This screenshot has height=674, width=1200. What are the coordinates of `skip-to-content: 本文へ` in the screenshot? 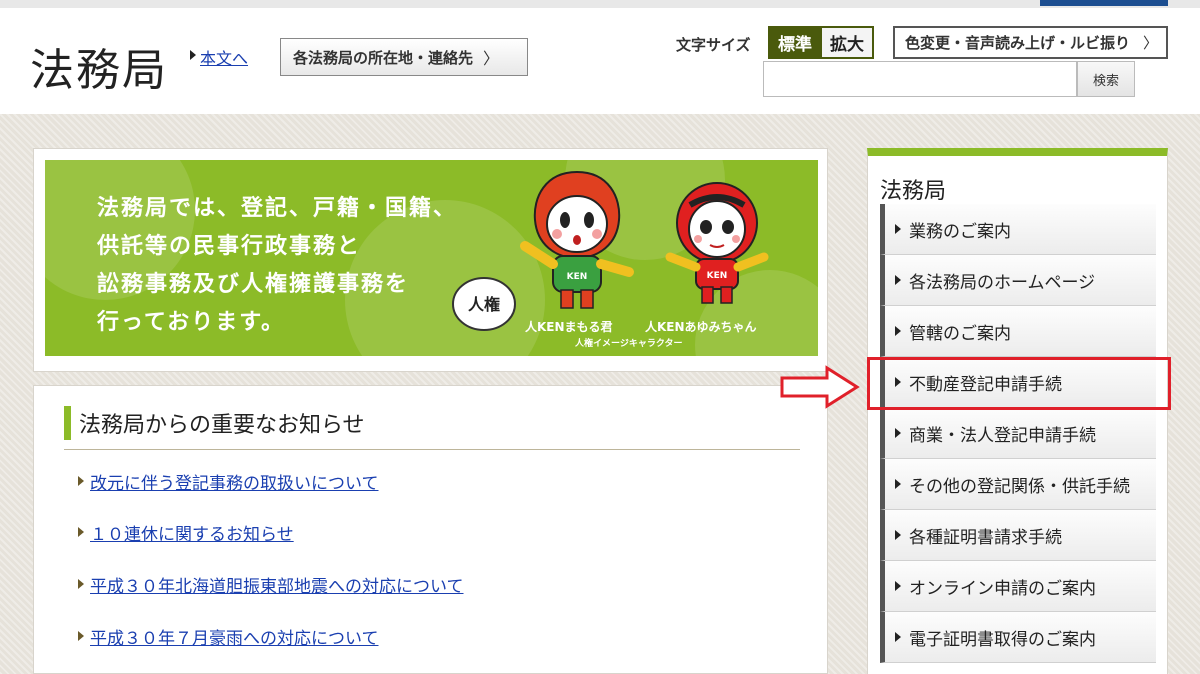 It's located at (219, 57).